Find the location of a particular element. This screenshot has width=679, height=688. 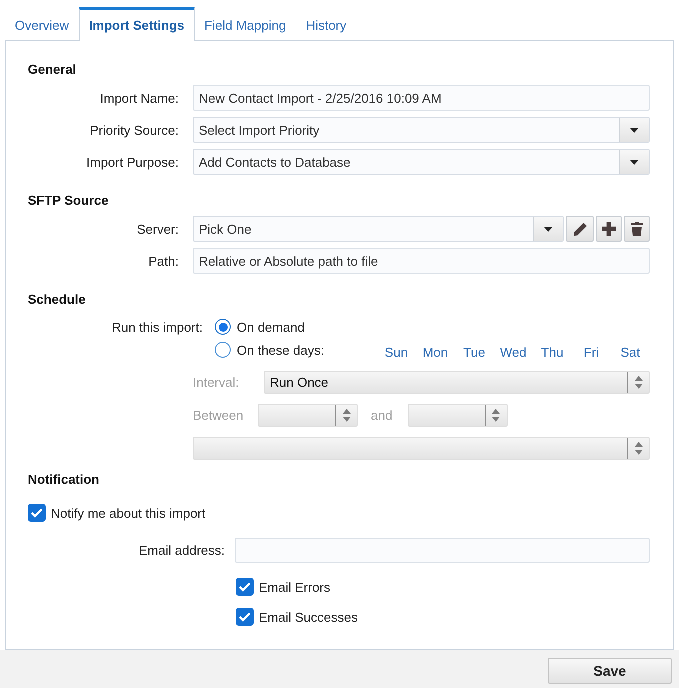

delete-button is located at coordinates (637, 229).